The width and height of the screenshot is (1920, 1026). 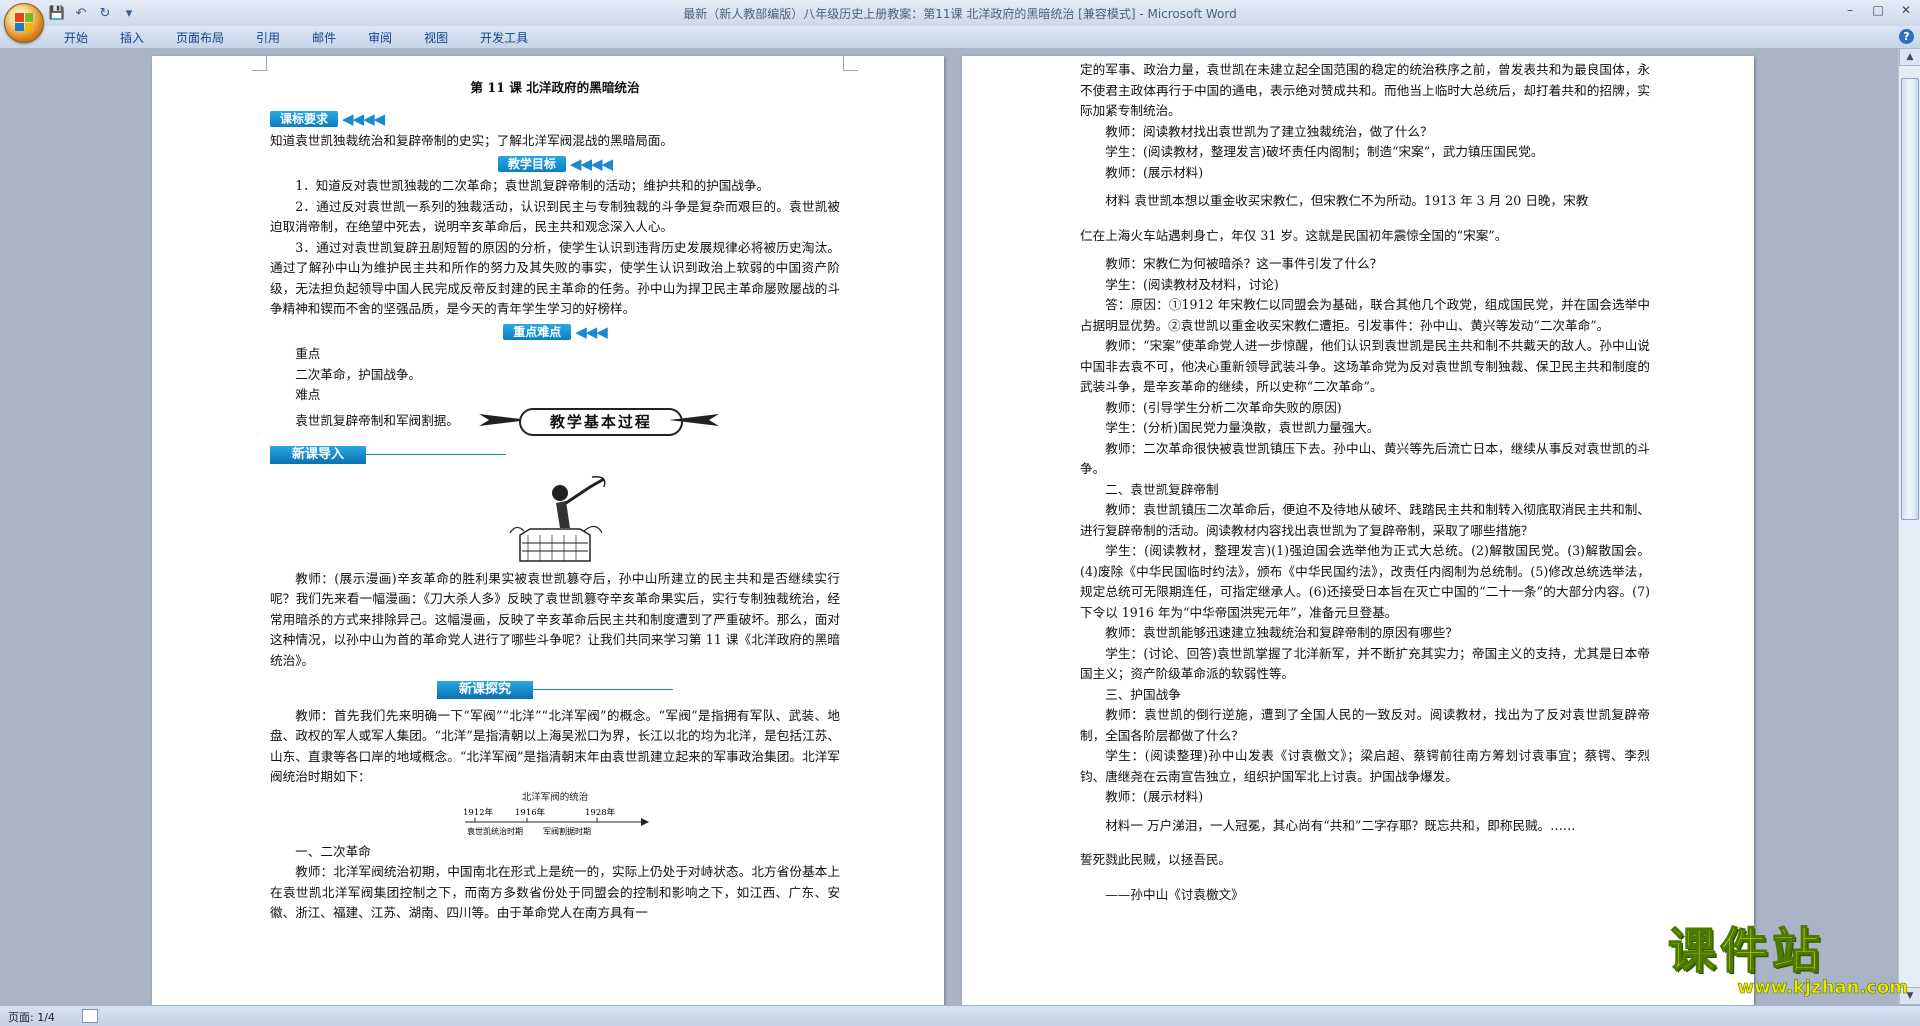 What do you see at coordinates (308, 394) in the screenshot?
I see `difficulty-heading: 难点` at bounding box center [308, 394].